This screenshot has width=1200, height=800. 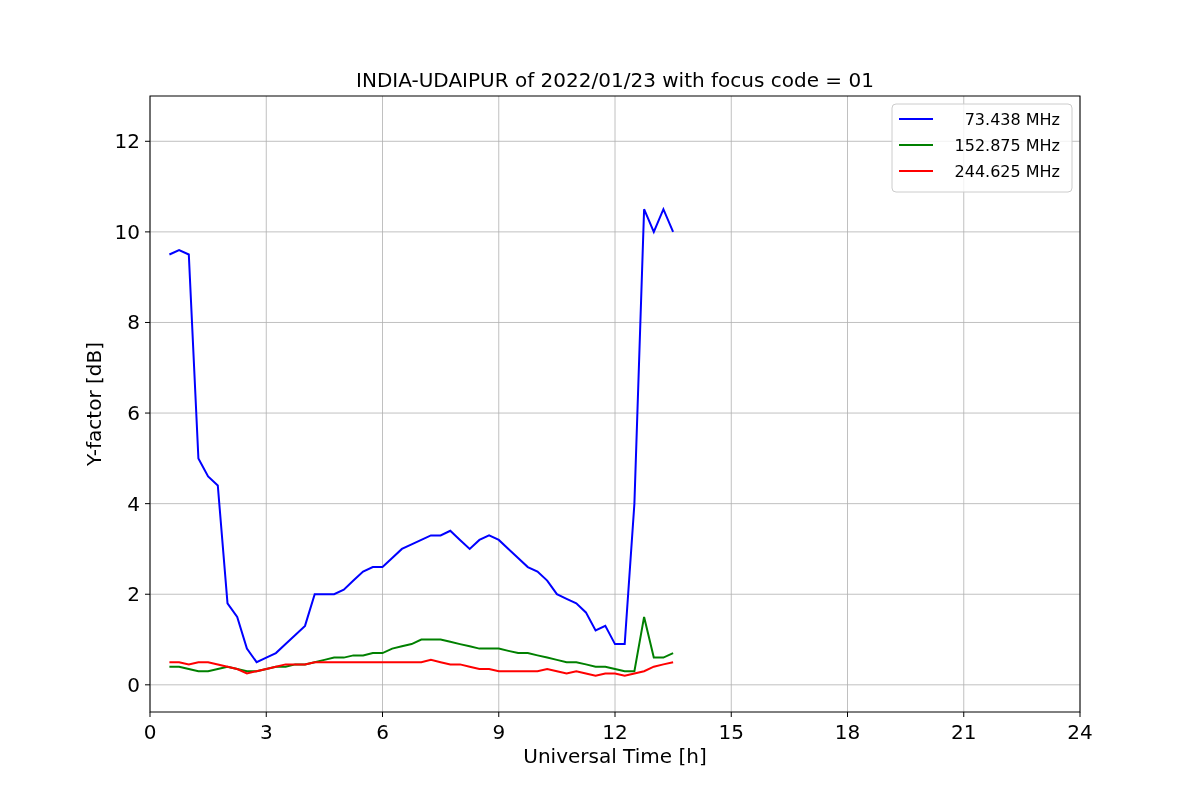 I want to click on x-tick-label: 12, so click(x=615, y=732).